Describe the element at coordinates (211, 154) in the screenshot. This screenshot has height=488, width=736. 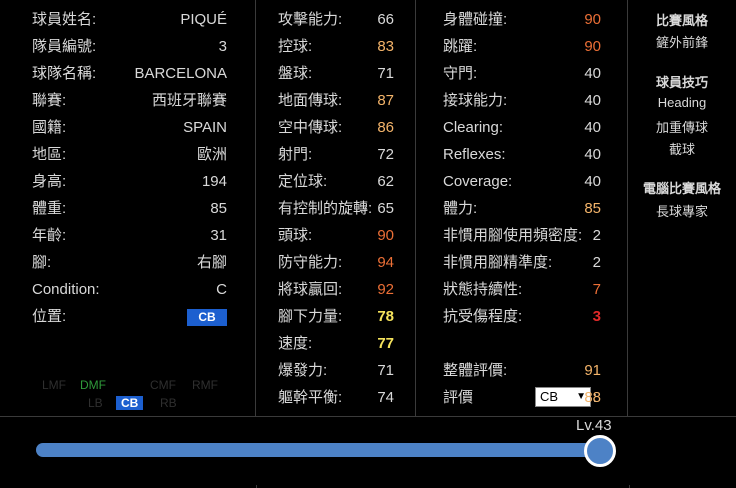
I see `profile-value: 歐洲` at that location.